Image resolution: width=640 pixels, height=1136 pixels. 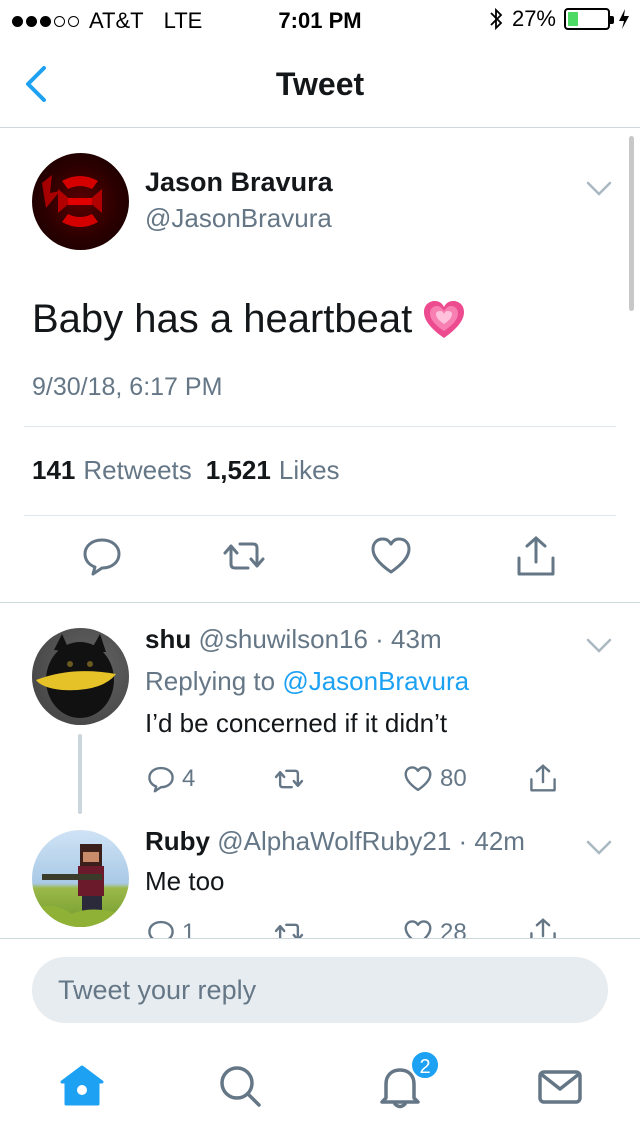 I want to click on avatar-logo-icon, so click(x=72, y=201).